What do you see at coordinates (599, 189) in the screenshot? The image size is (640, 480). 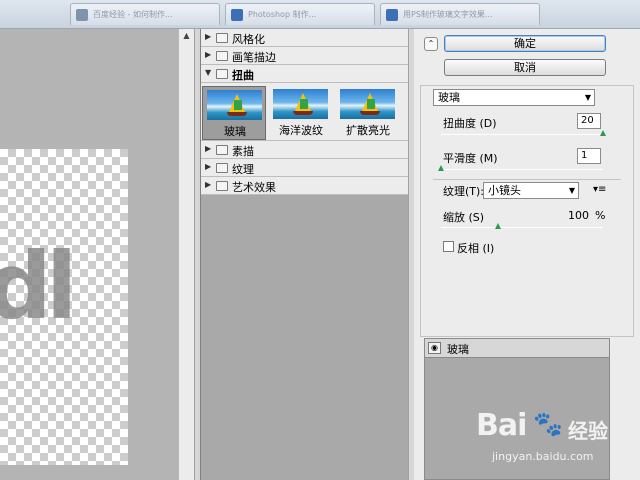 I see `texture-menu-icon: ▾≡` at bounding box center [599, 189].